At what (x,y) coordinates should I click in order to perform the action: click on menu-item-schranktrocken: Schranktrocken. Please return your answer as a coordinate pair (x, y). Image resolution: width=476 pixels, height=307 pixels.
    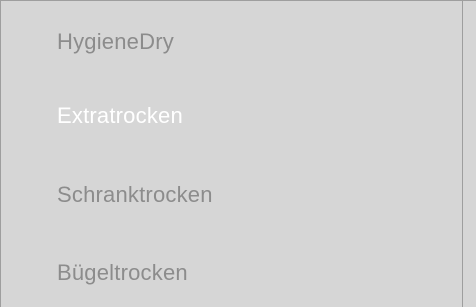
    Looking at the image, I should click on (135, 195).